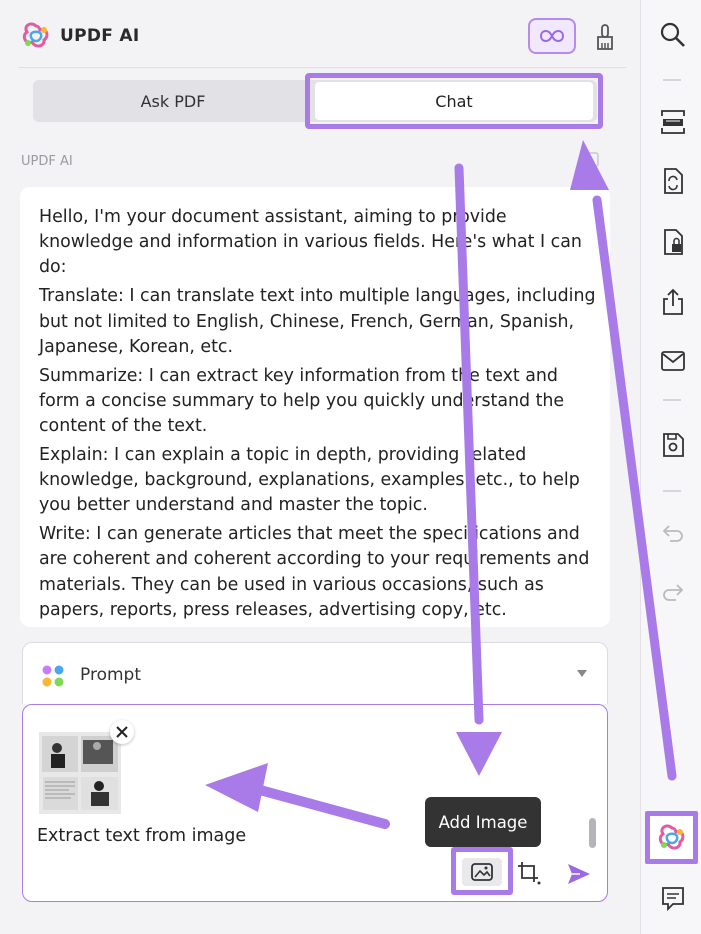 The width and height of the screenshot is (701, 934). Describe the element at coordinates (47, 161) in the screenshot. I see `message-sender: UPDF AI` at that location.